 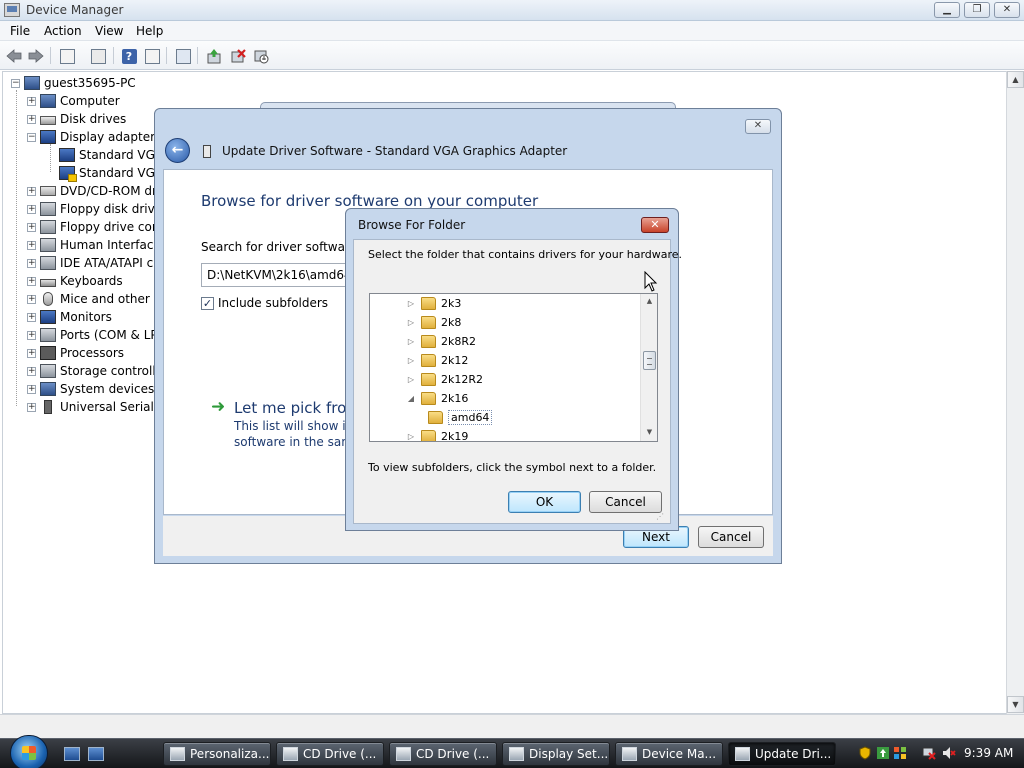 I want to click on windows-update-icon, so click(x=883, y=753).